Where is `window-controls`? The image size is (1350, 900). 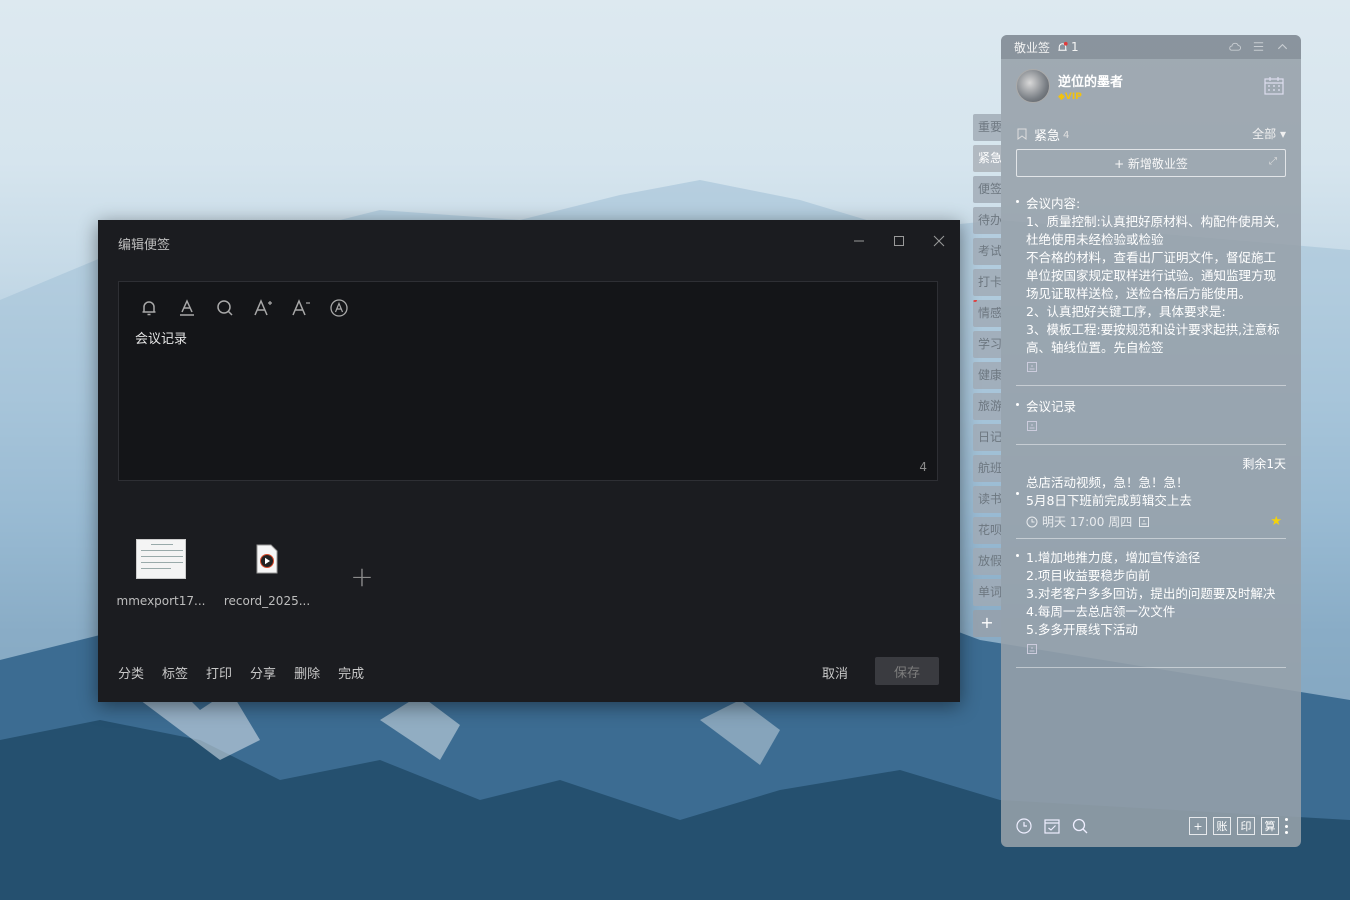 window-controls is located at coordinates (899, 241).